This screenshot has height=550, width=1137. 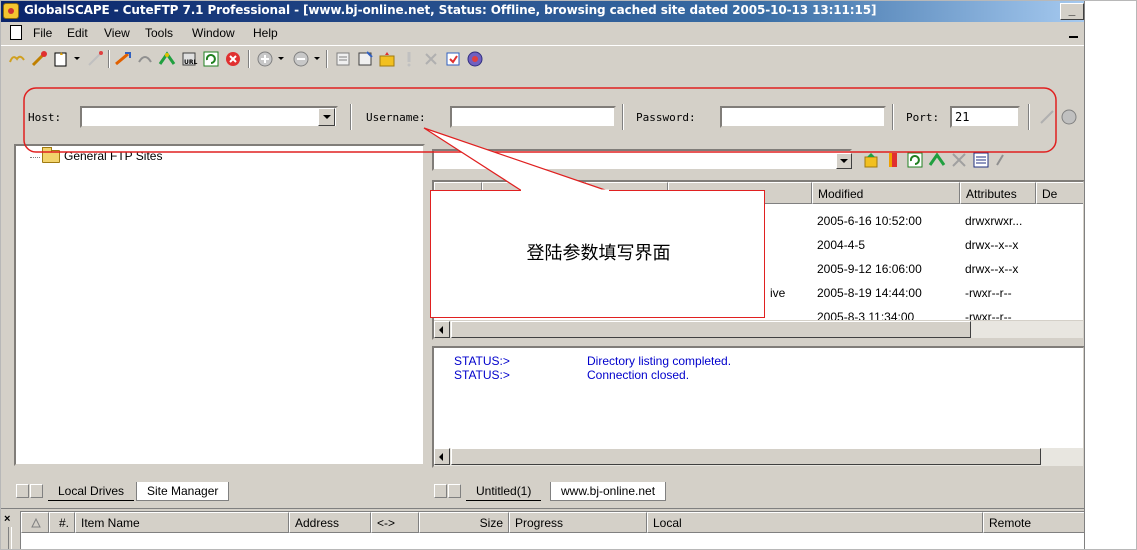 I want to click on remote-stop-icon, so click(x=937, y=160).